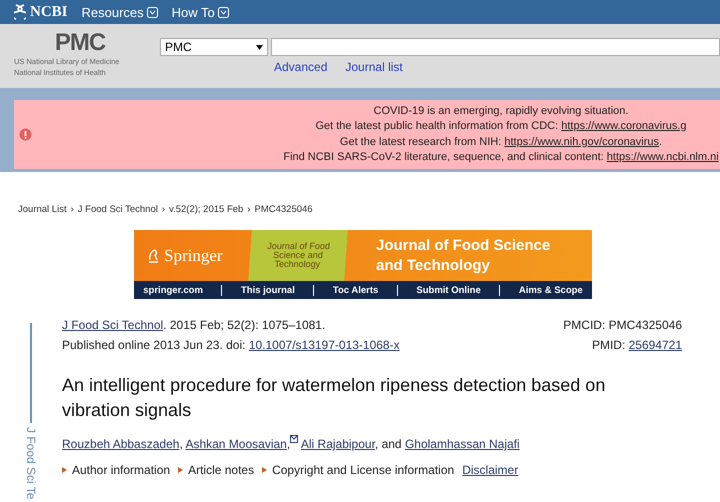 The height and width of the screenshot is (502, 720). I want to click on banner-link: Toc Alerts, so click(355, 290).